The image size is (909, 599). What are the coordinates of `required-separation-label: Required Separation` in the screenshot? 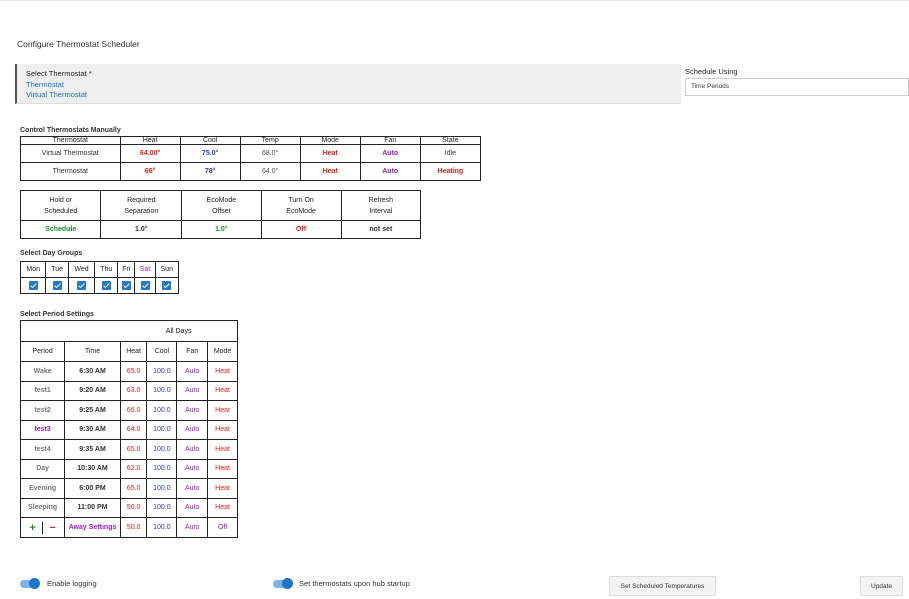 It's located at (141, 205).